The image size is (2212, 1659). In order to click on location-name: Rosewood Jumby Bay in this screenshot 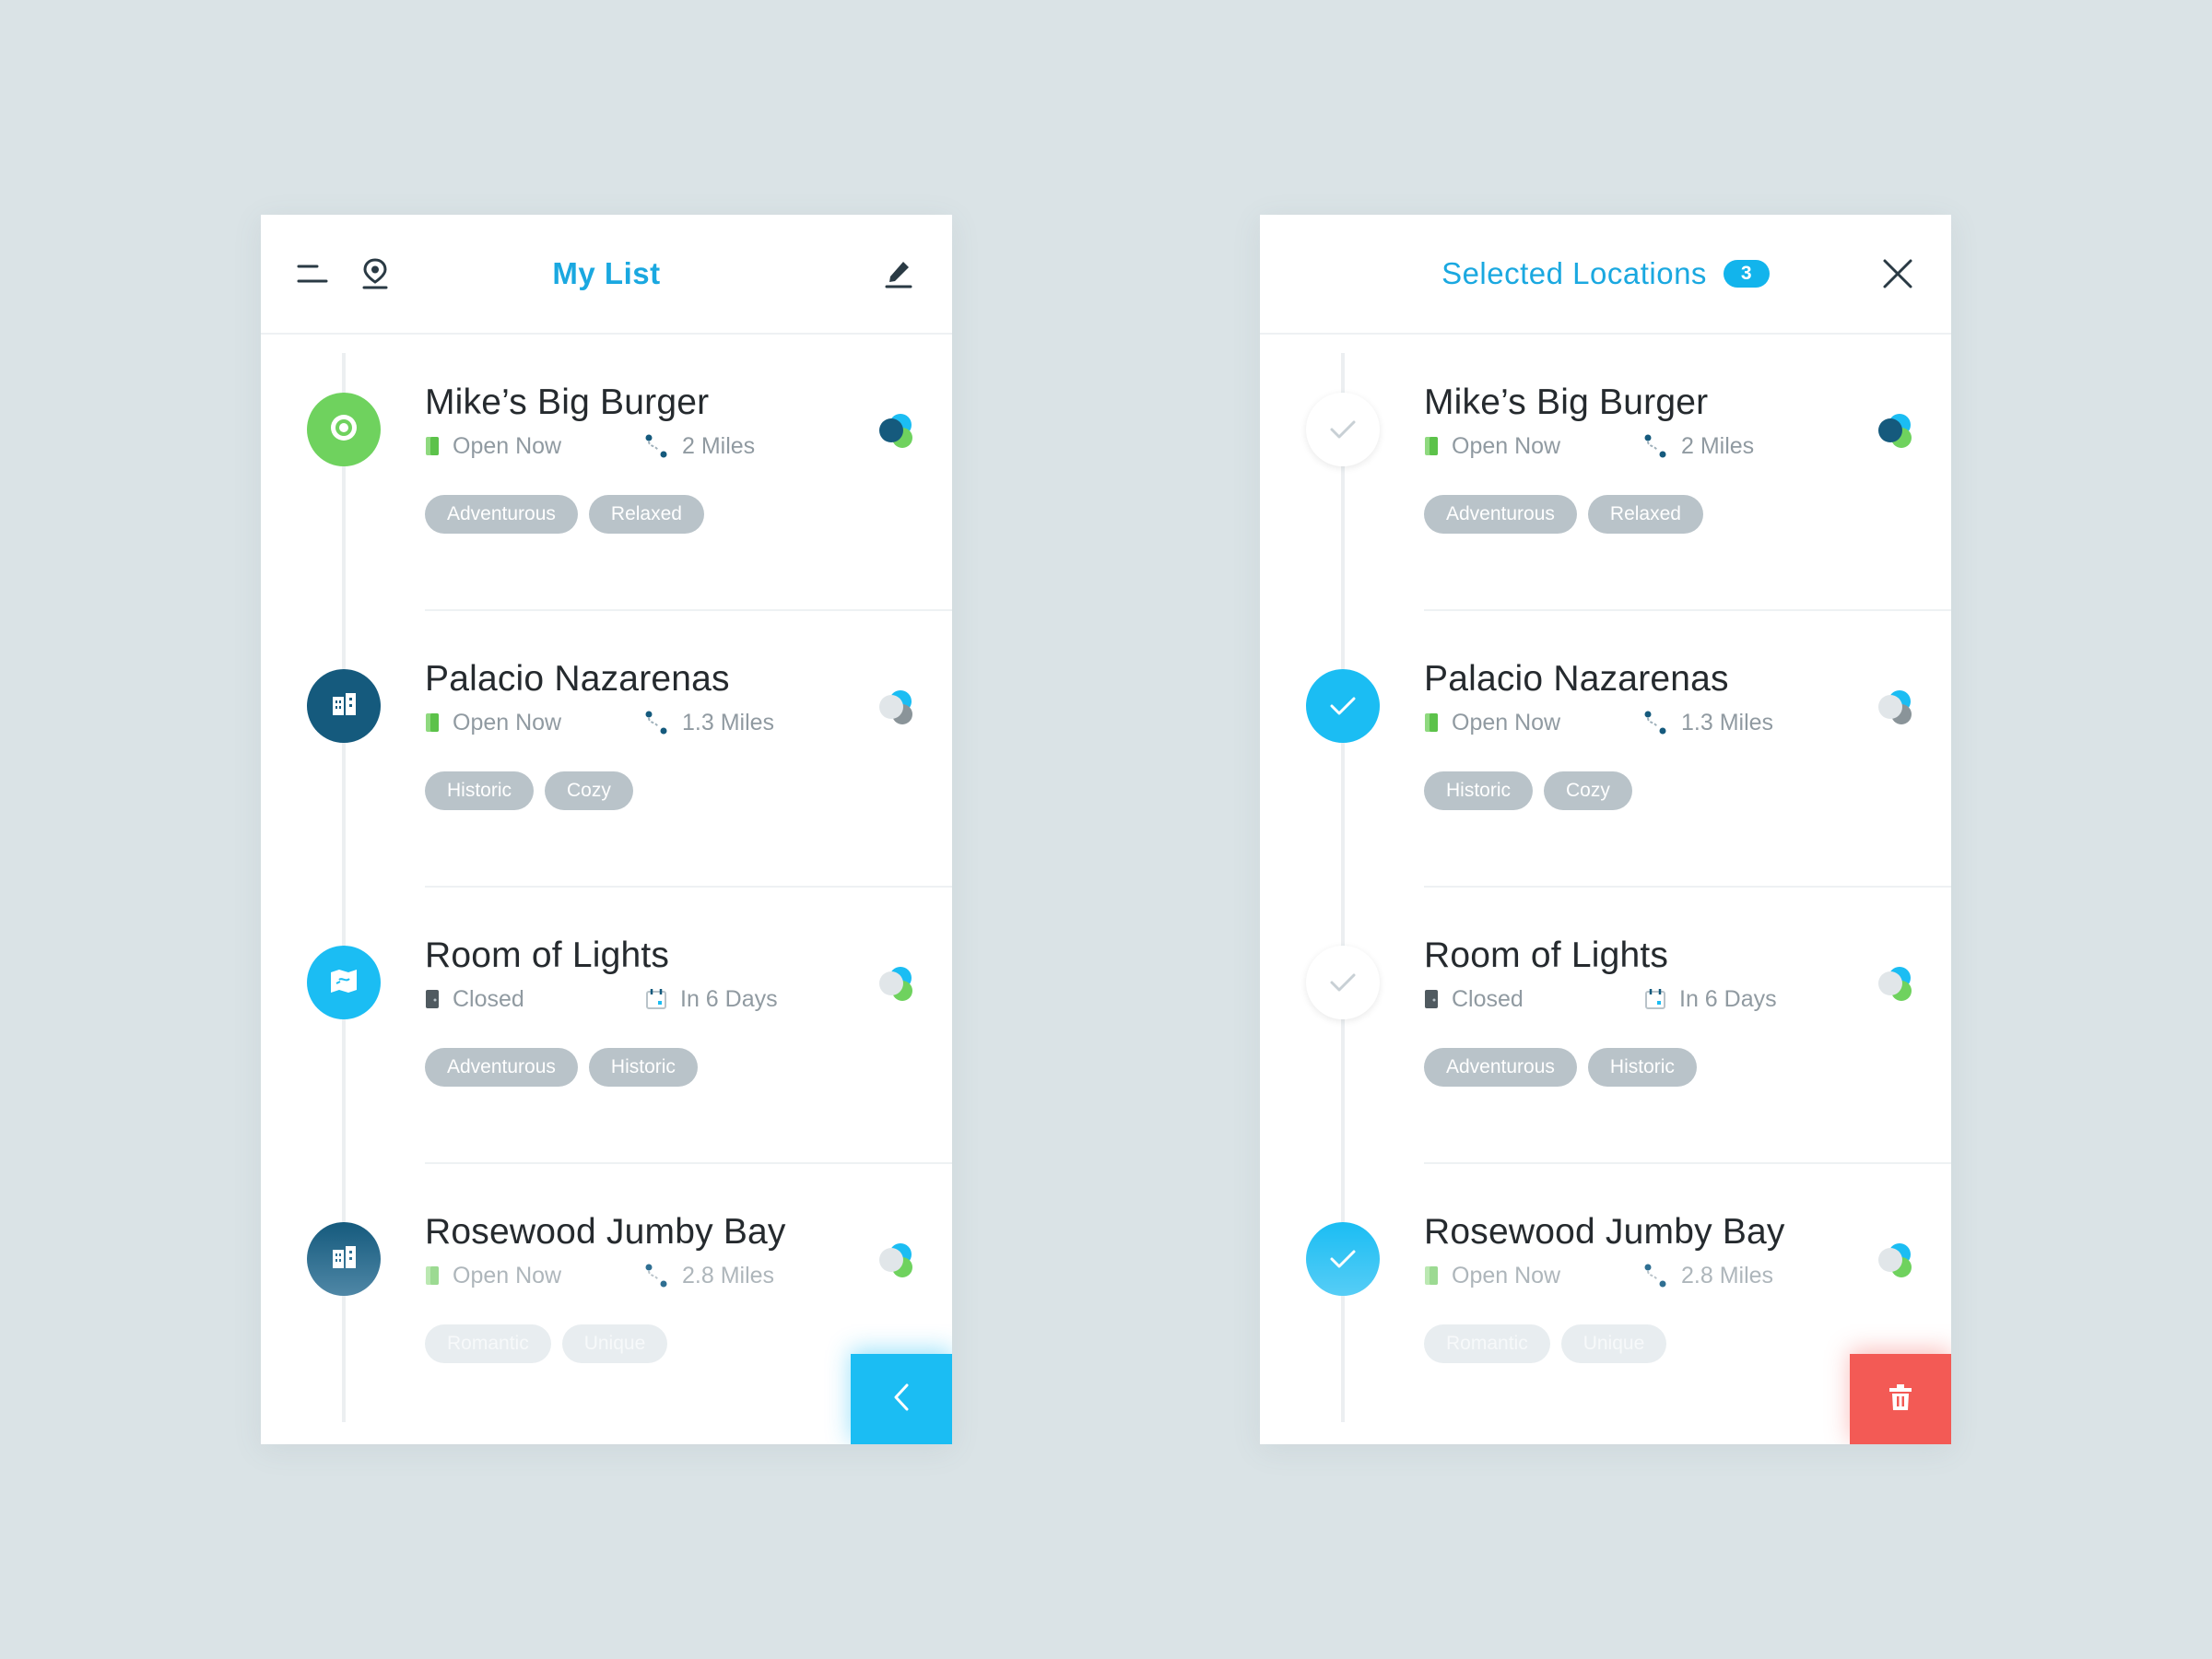, I will do `click(605, 1232)`.